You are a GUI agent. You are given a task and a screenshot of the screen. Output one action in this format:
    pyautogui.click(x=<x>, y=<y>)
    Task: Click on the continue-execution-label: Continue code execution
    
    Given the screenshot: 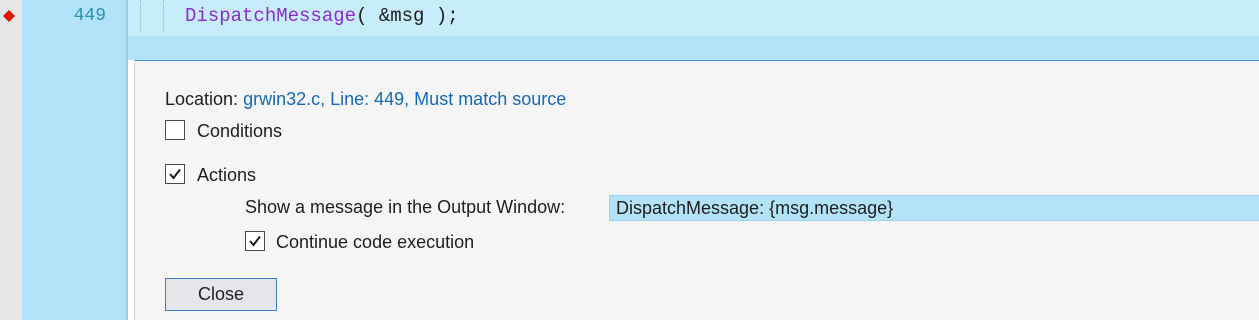 What is the action you would take?
    pyautogui.click(x=375, y=242)
    